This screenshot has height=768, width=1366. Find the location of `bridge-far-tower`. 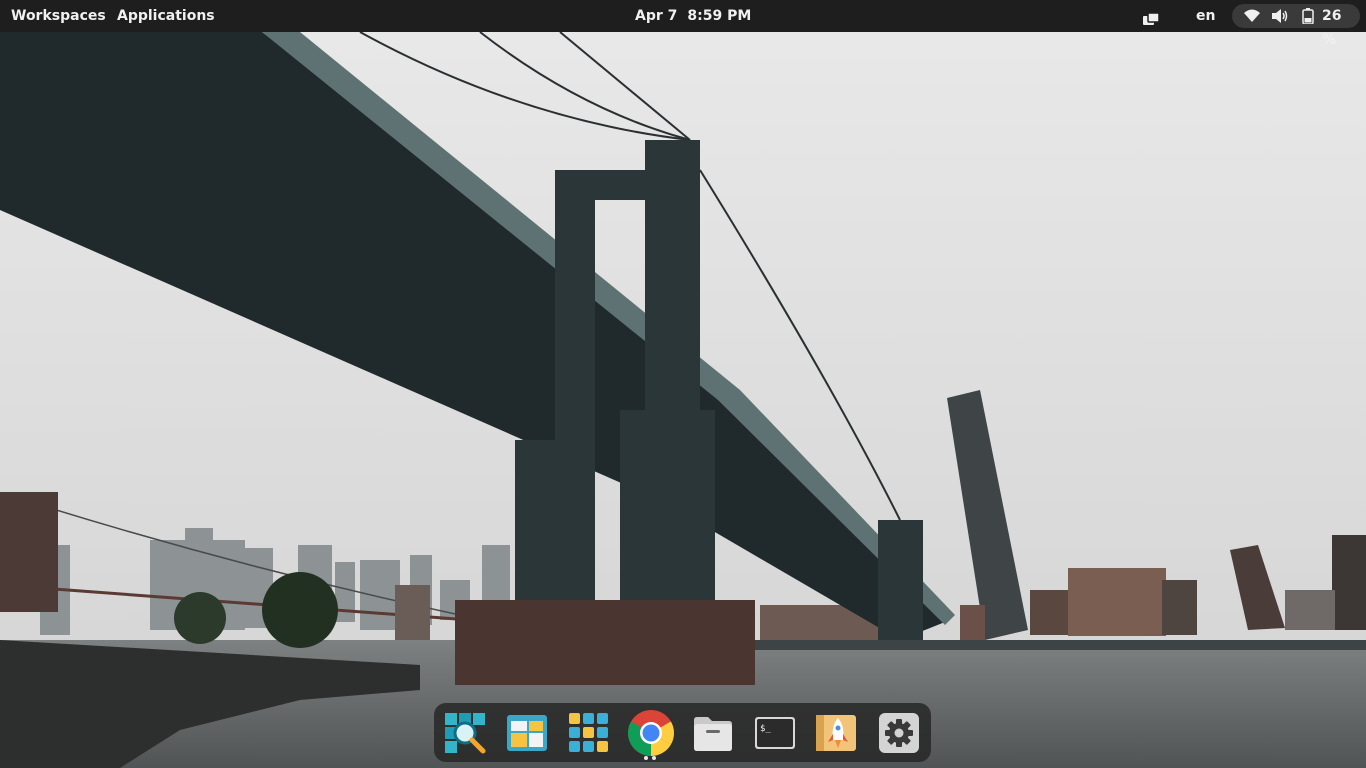

bridge-far-tower is located at coordinates (900, 580).